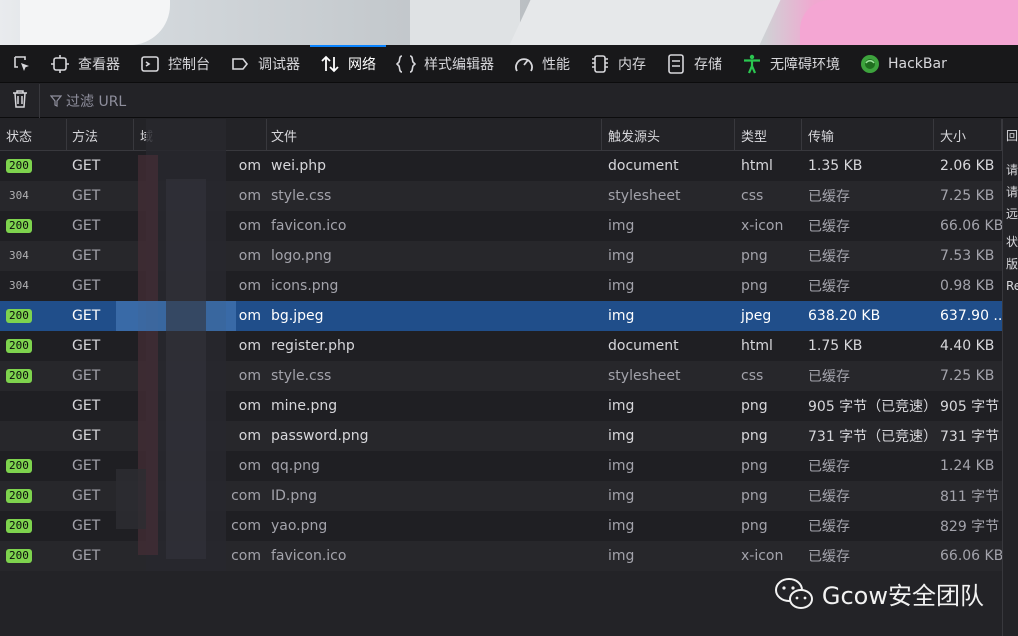 The width and height of the screenshot is (1018, 636). Describe the element at coordinates (309, 556) in the screenshot. I see `cell-file: favicon.ico` at that location.